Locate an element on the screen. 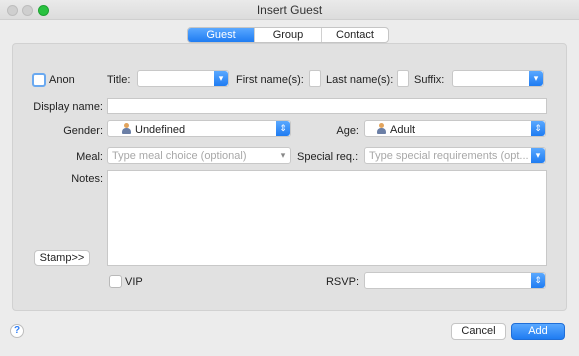 The height and width of the screenshot is (356, 579). tab-group: Group is located at coordinates (288, 35).